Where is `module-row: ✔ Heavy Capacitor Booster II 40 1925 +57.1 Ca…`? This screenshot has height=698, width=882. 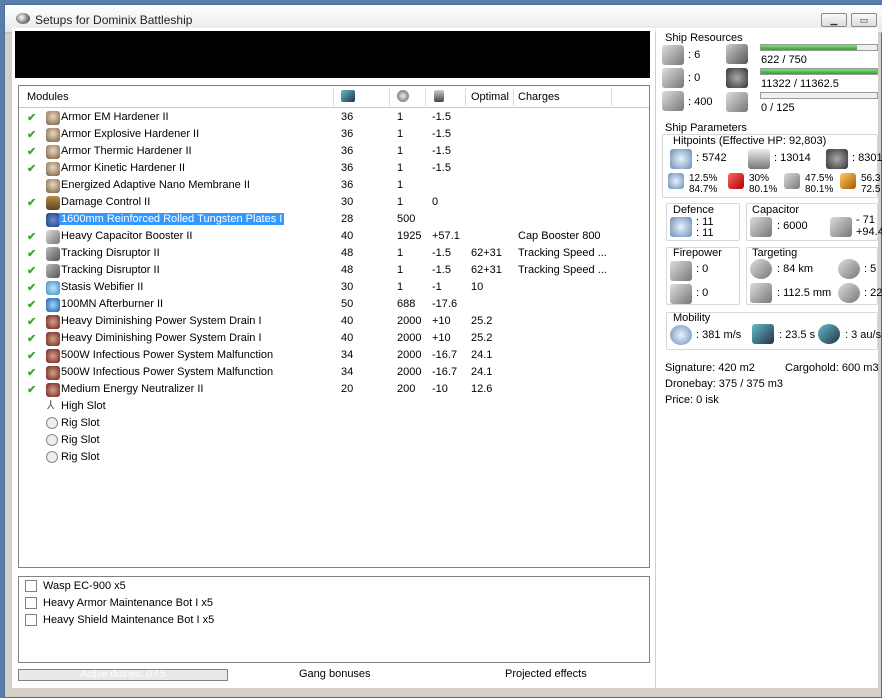 module-row: ✔ Heavy Capacitor Booster II 40 1925 +57.1 Ca… is located at coordinates (334, 236).